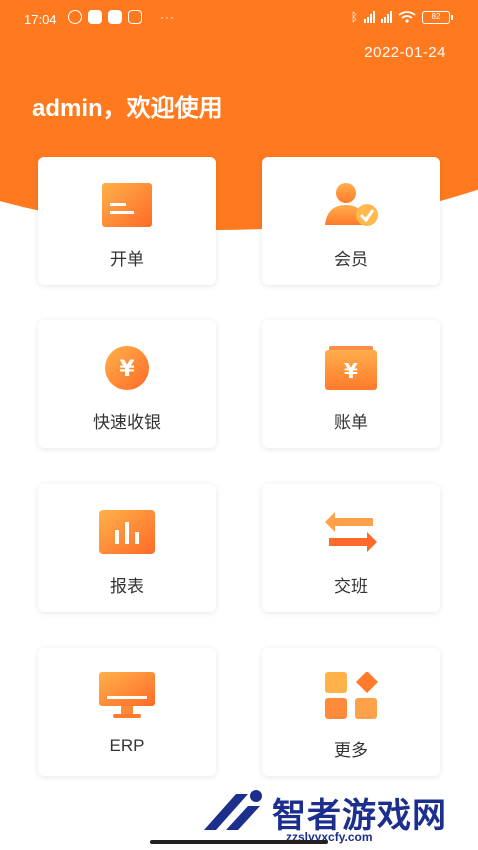 Image resolution: width=478 pixels, height=850 pixels. What do you see at coordinates (75, 17) in the screenshot?
I see `alarm-icon` at bounding box center [75, 17].